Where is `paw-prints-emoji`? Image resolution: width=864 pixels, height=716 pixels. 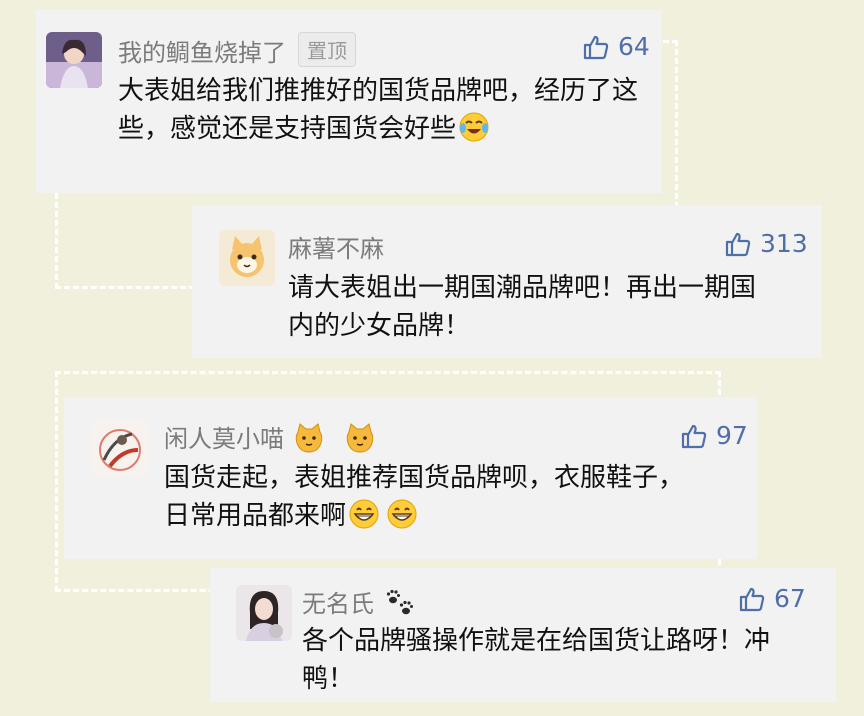 paw-prints-emoji is located at coordinates (400, 603).